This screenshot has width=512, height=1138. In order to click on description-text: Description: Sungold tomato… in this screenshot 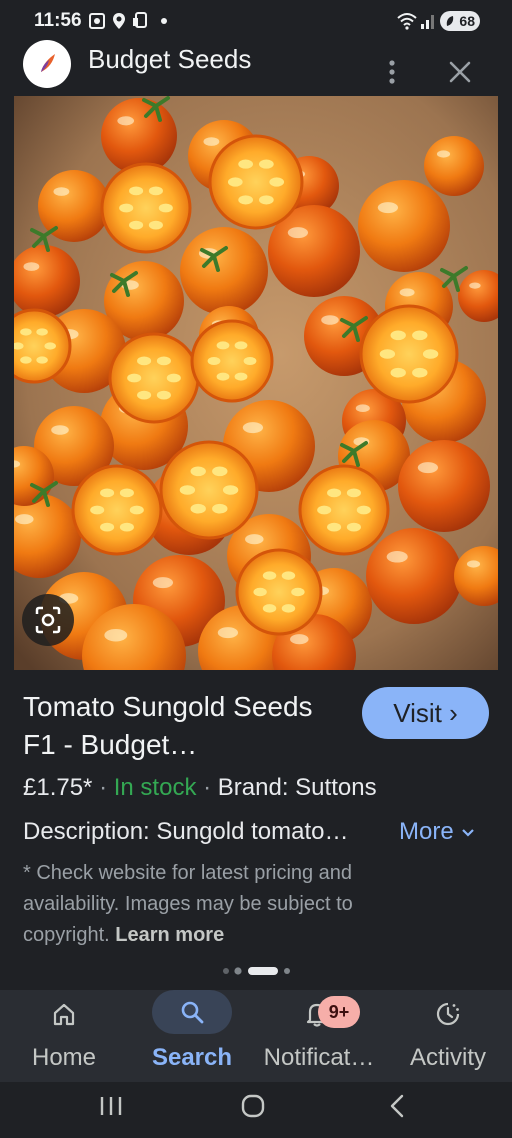, I will do `click(186, 831)`.